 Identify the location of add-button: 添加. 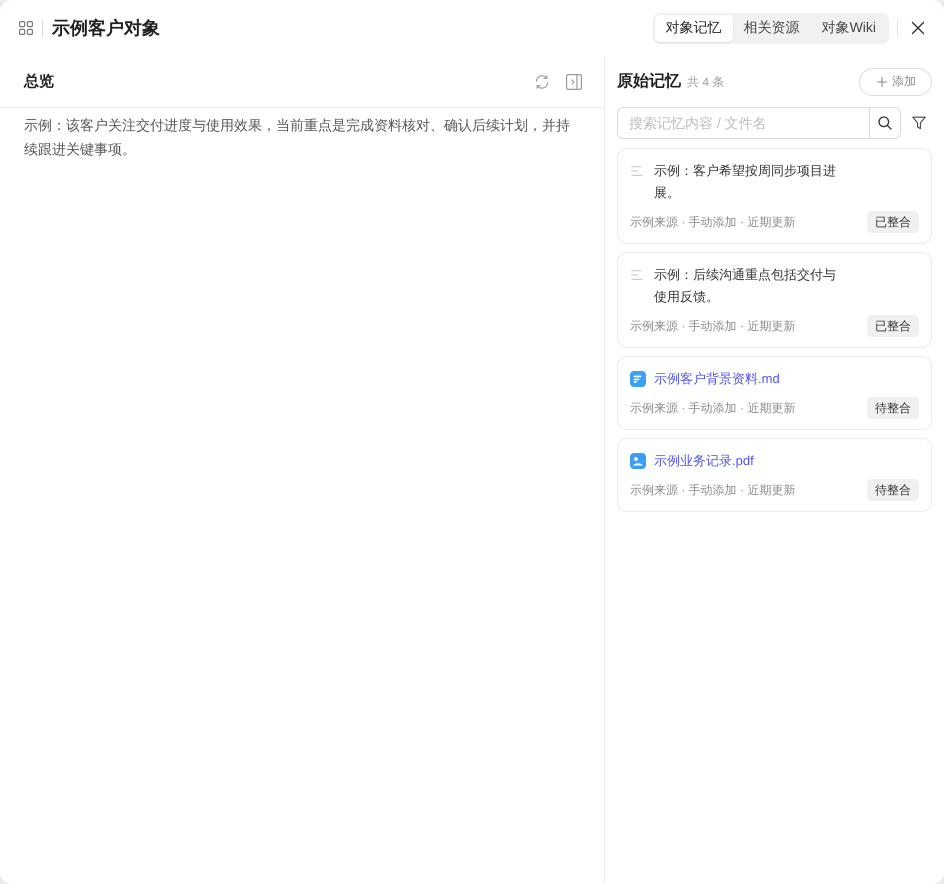
(895, 82).